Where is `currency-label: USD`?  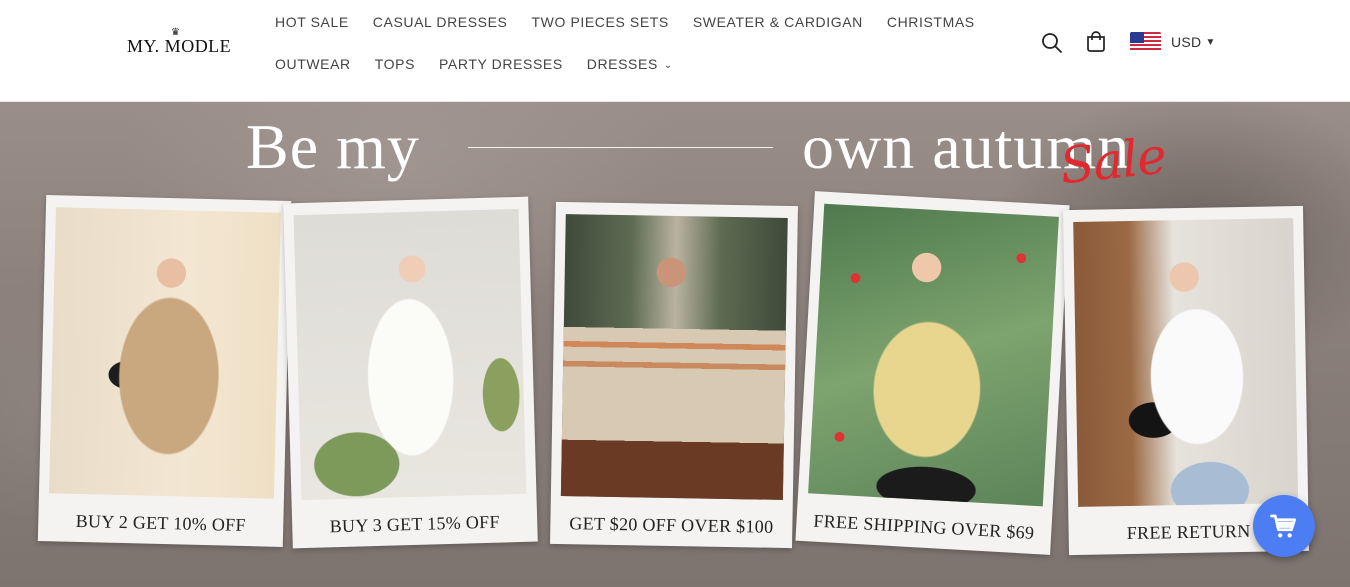
currency-label: USD is located at coordinates (1186, 42).